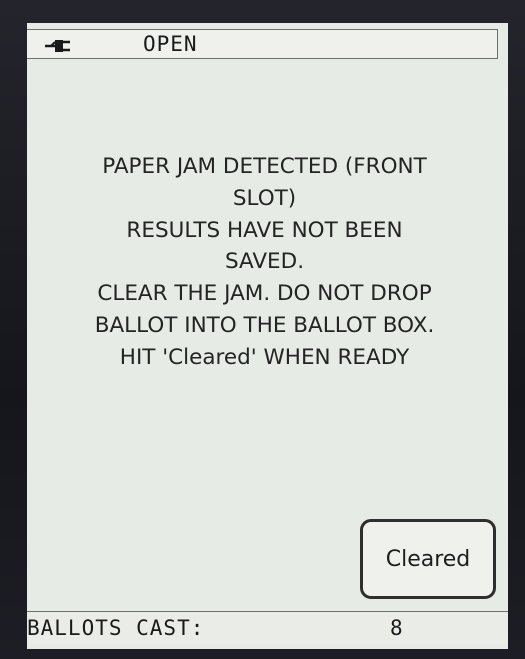 This screenshot has height=659, width=525. Describe the element at coordinates (264, 325) in the screenshot. I see `message-line: BALLOT INTO THE BALLOT BOX.` at that location.